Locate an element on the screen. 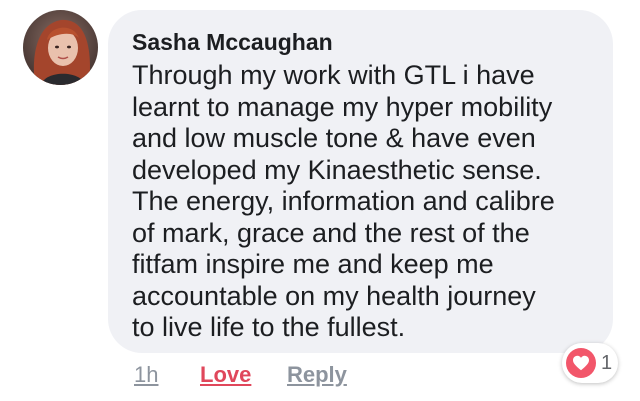  comment-line: The energy, information and calibre is located at coordinates (343, 201).